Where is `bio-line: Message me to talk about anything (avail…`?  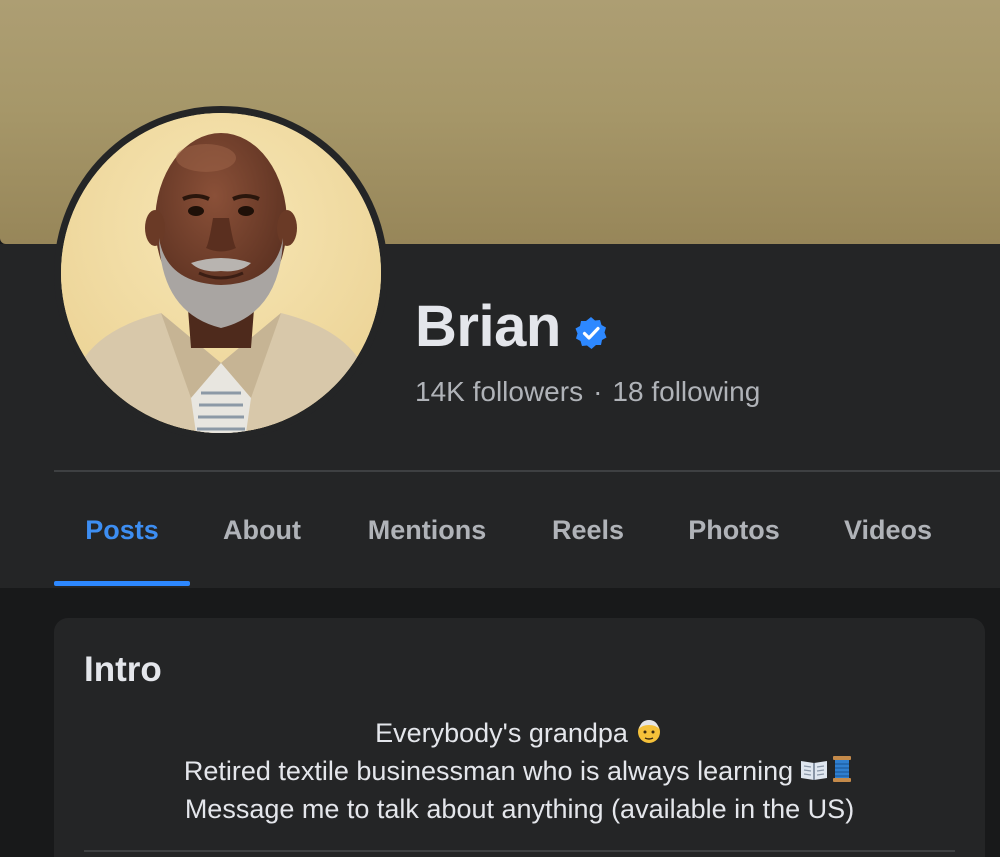
bio-line: Message me to talk about anything (avail… is located at coordinates (519, 809).